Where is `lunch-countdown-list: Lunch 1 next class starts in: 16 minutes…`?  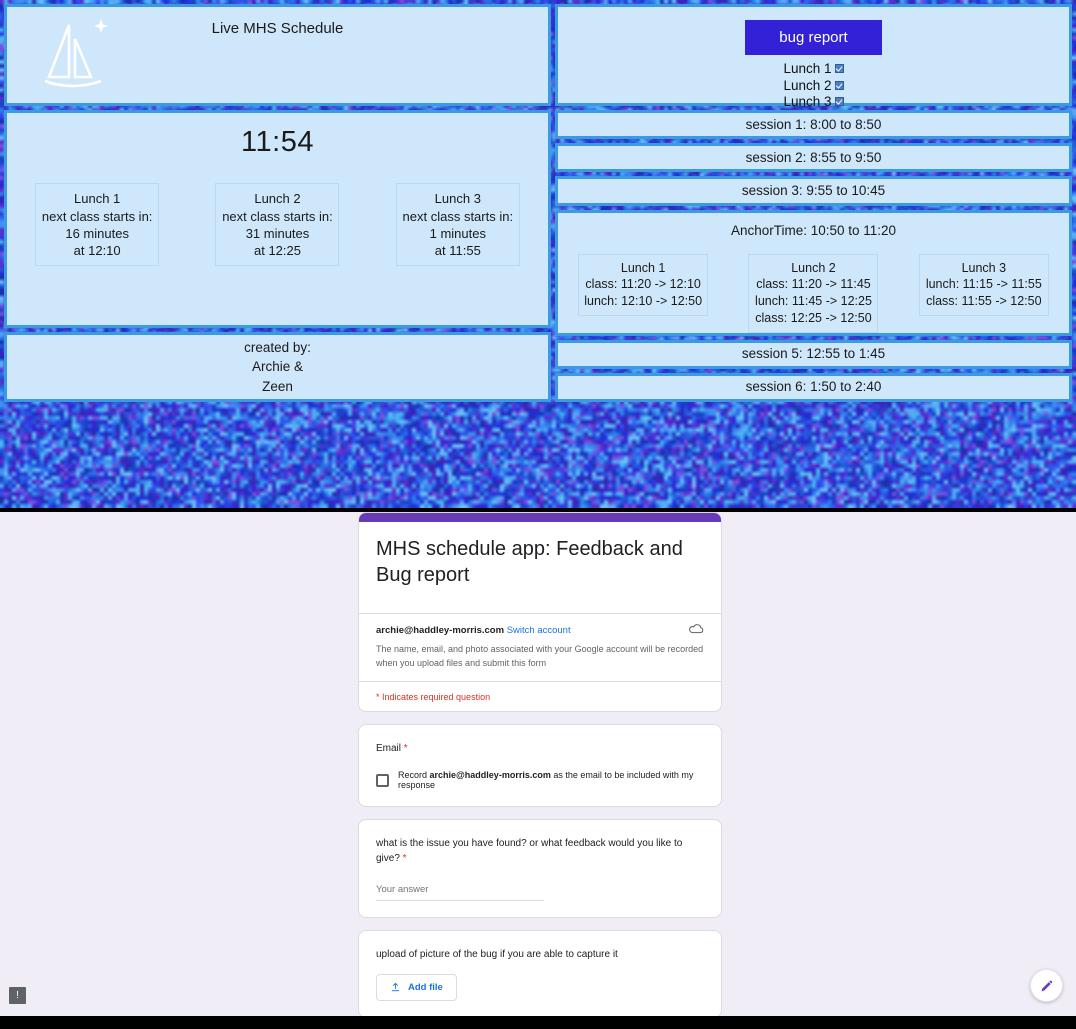 lunch-countdown-list: Lunch 1 next class starts in: 16 minutes… is located at coordinates (277, 225).